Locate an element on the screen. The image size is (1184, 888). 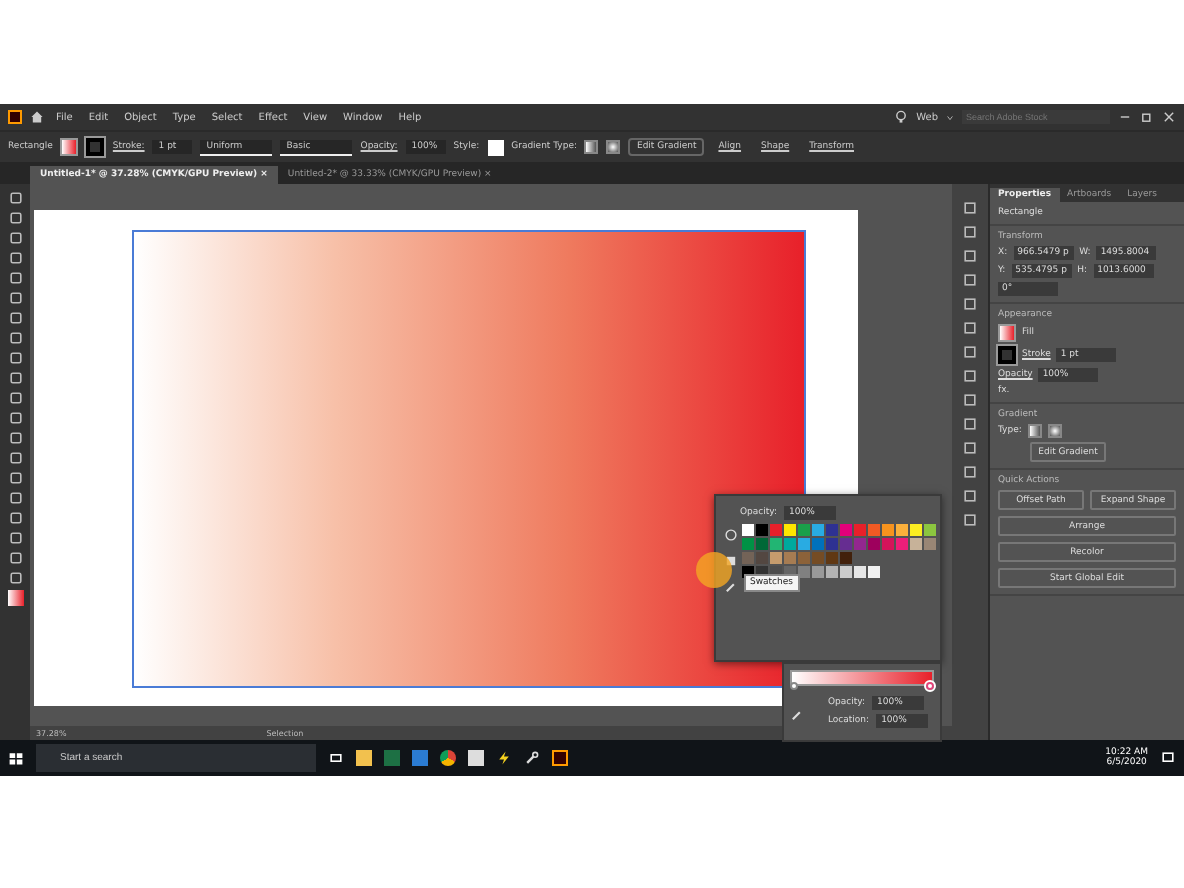
color-wheel-icon is located at coordinates (731, 535).